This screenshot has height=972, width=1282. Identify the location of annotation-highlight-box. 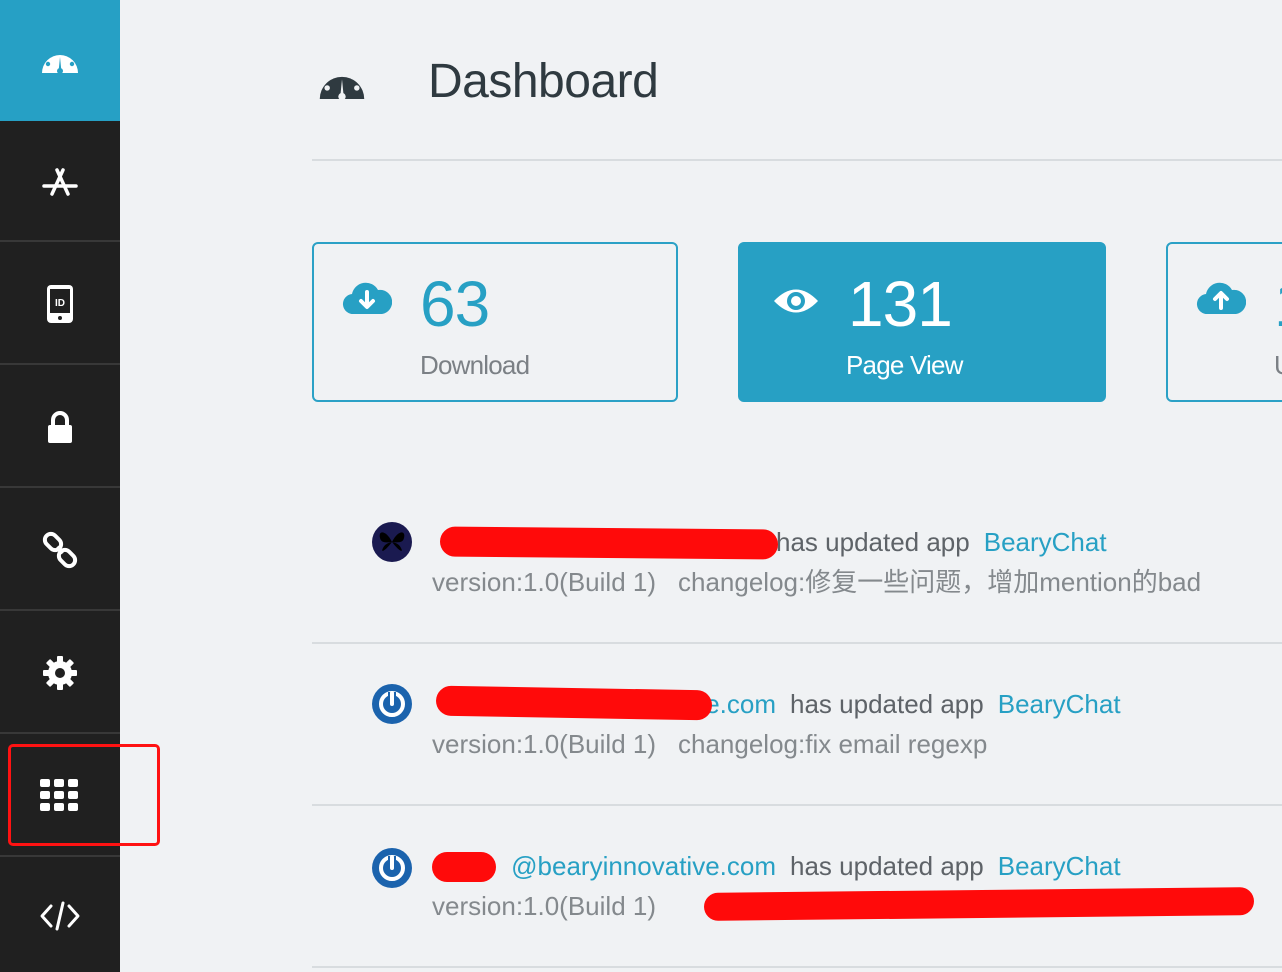
(84, 795).